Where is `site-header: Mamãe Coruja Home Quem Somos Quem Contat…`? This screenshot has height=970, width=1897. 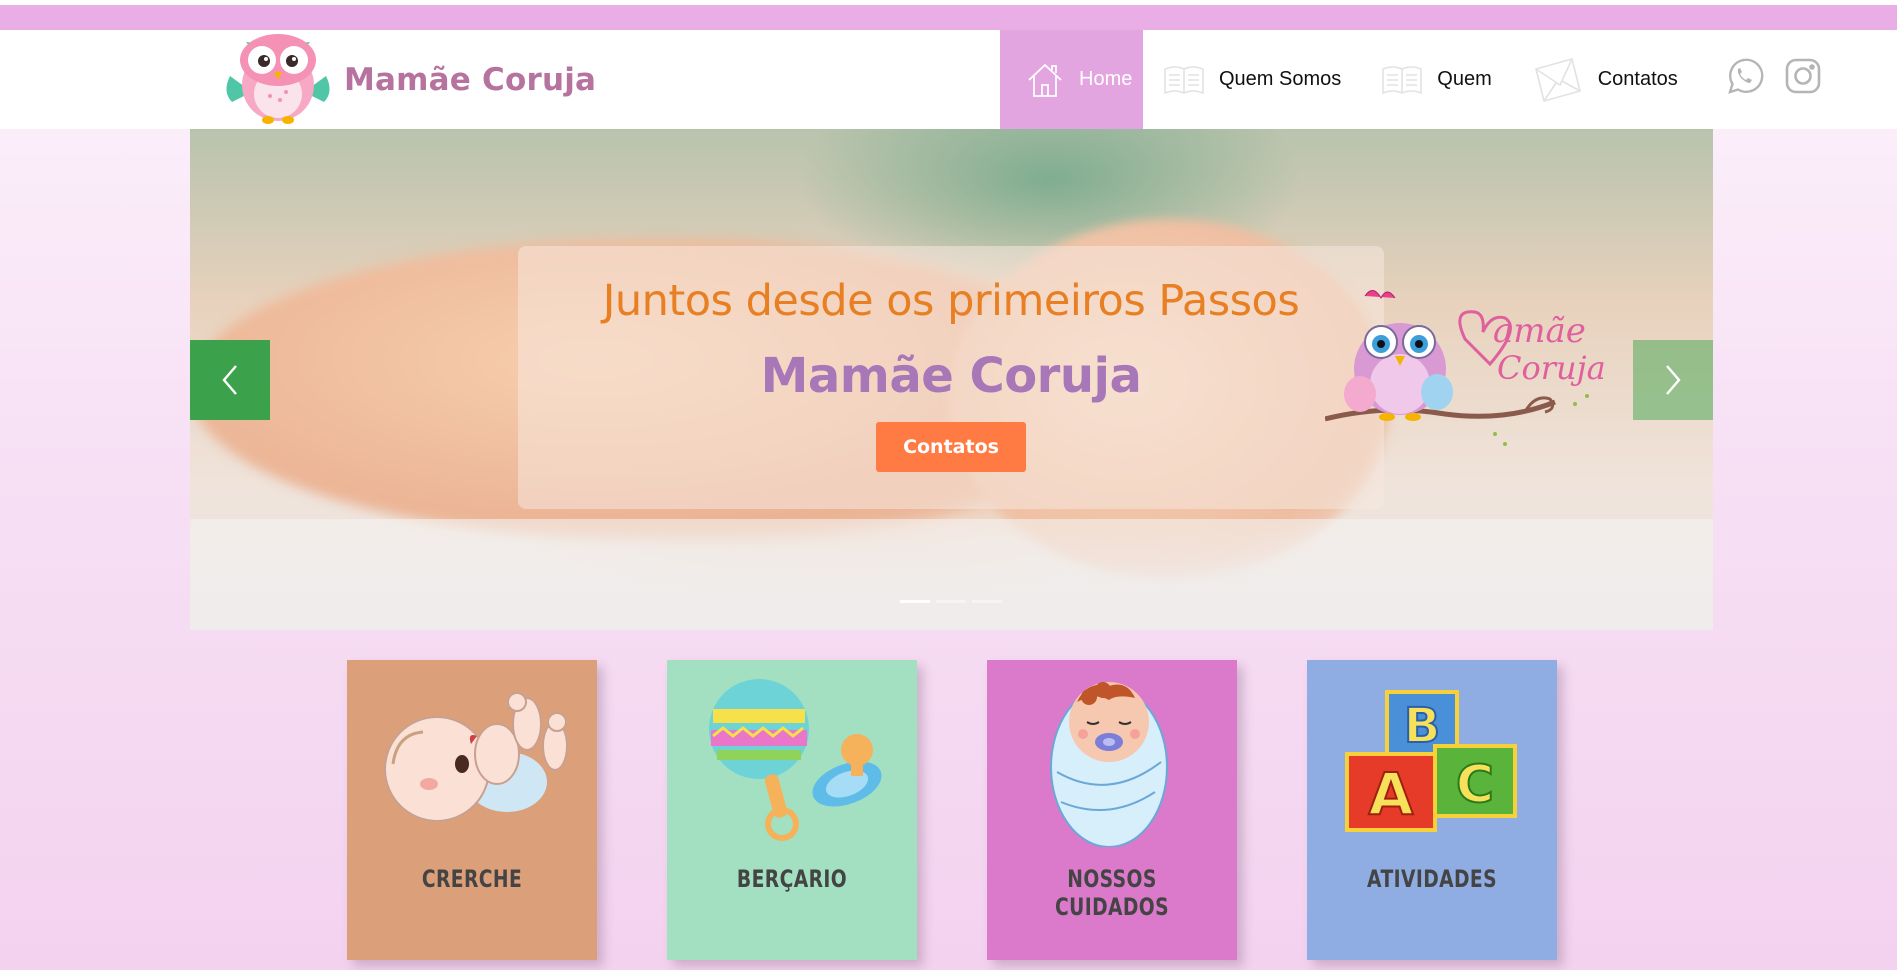
site-header: Mamãe Coruja Home Quem Somos Quem Contat… is located at coordinates (948, 79).